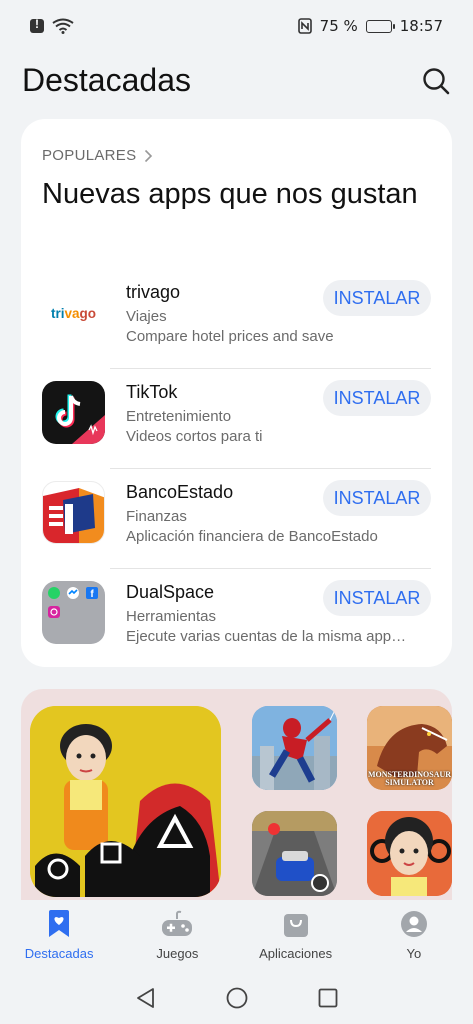 The height and width of the screenshot is (1024, 473). What do you see at coordinates (296, 953) in the screenshot?
I see `nav-label: Aplicaciones` at bounding box center [296, 953].